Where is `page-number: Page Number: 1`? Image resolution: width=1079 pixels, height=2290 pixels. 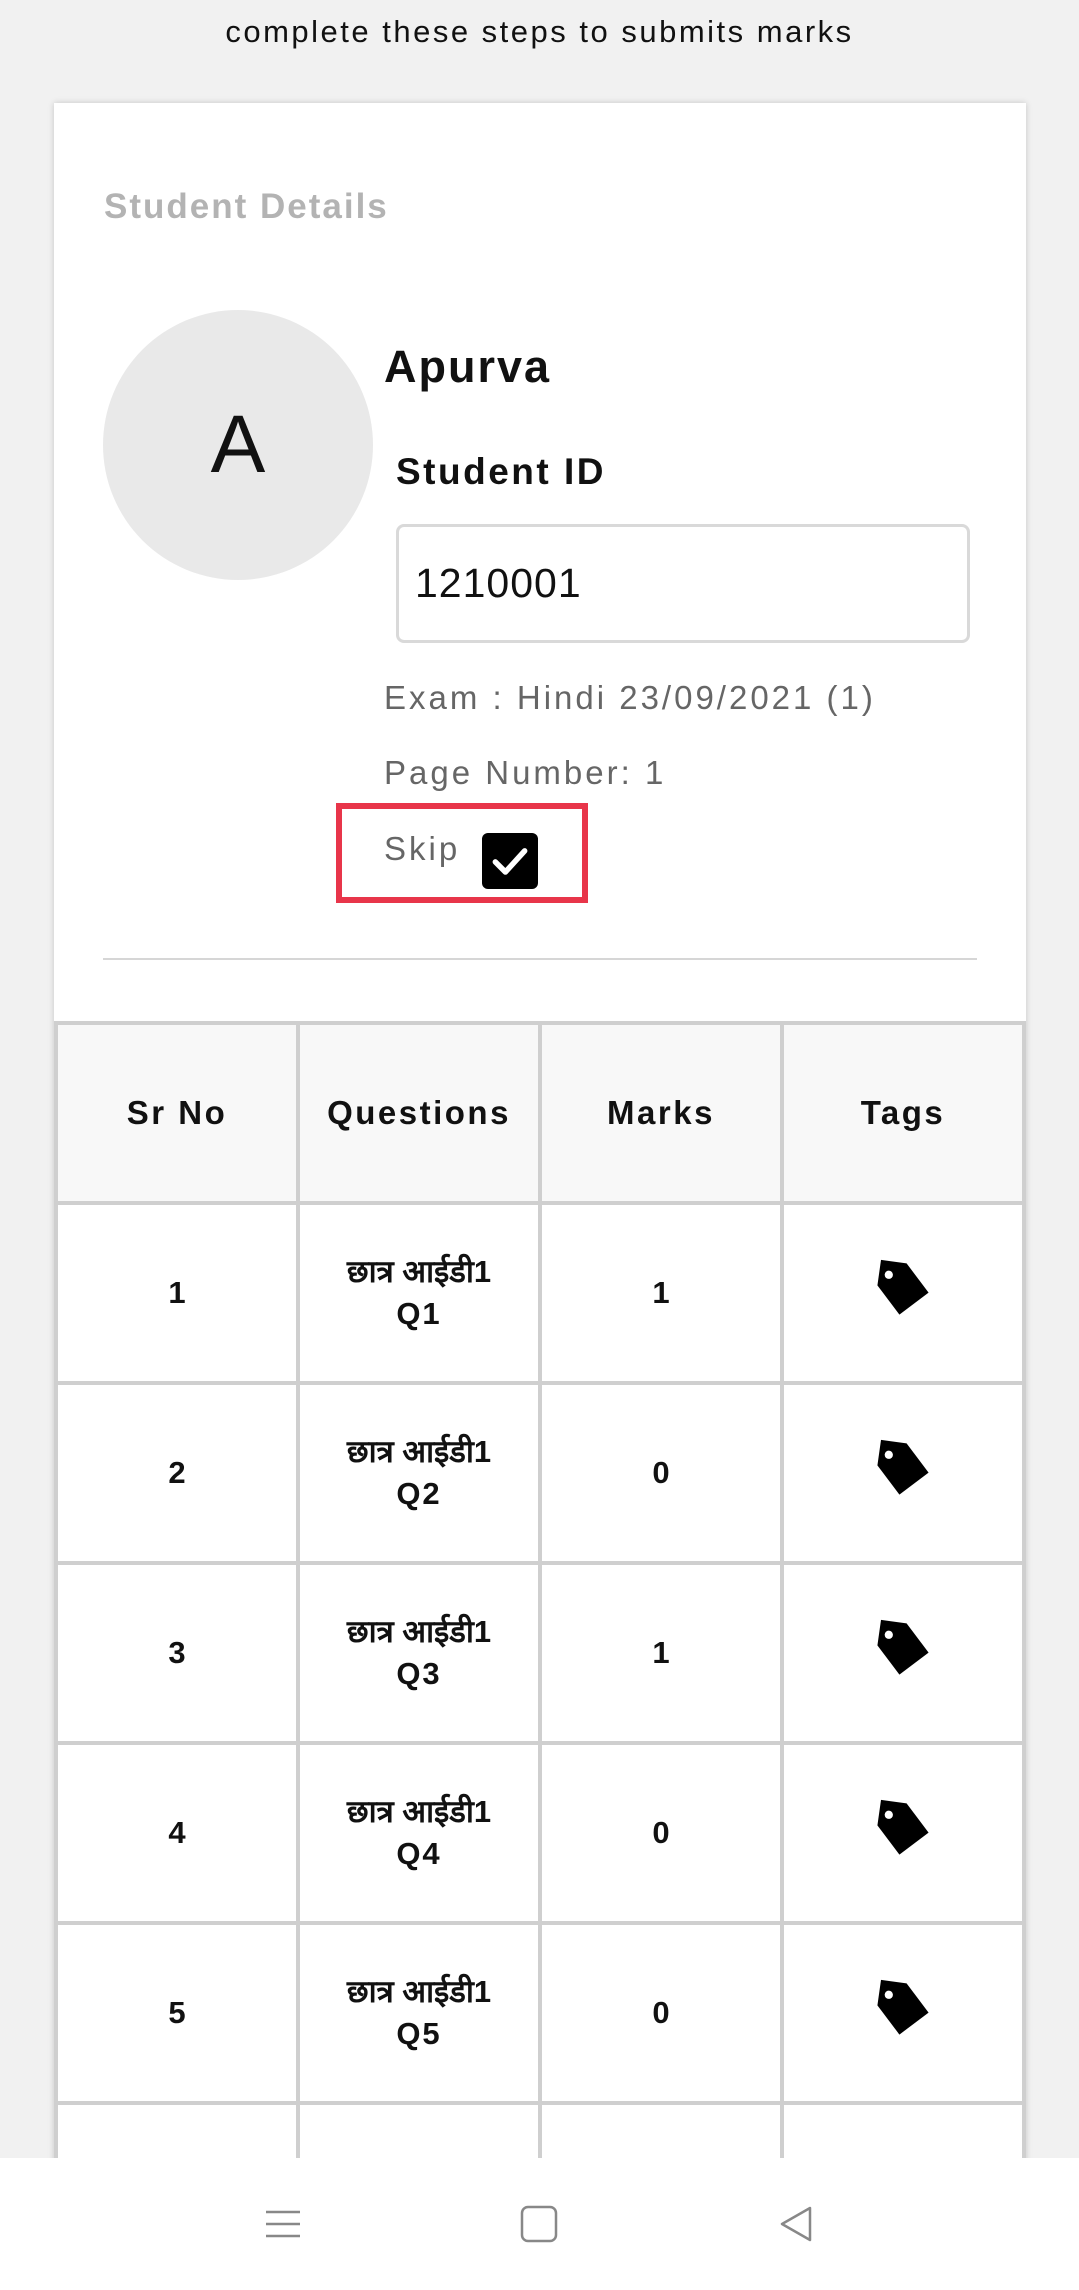
page-number: Page Number: 1 is located at coordinates (525, 772).